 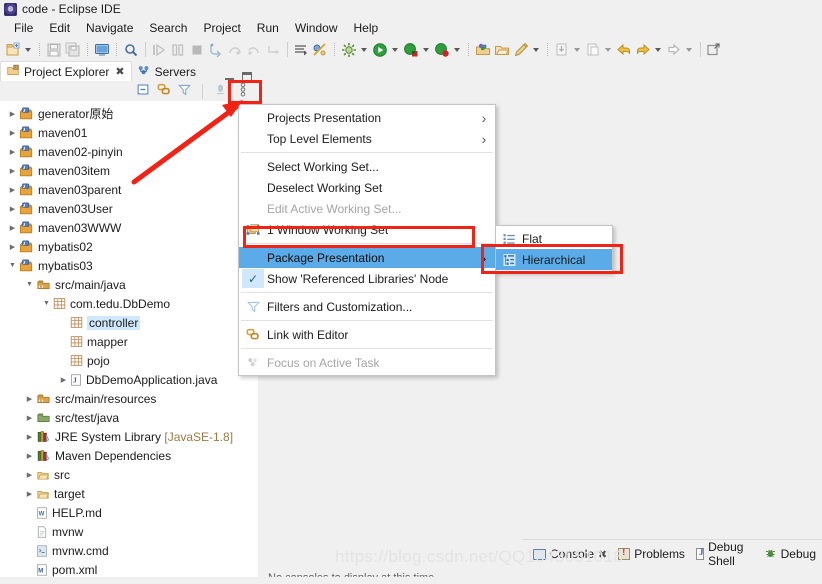 What do you see at coordinates (316, 28) in the screenshot?
I see `menu-window: Window` at bounding box center [316, 28].